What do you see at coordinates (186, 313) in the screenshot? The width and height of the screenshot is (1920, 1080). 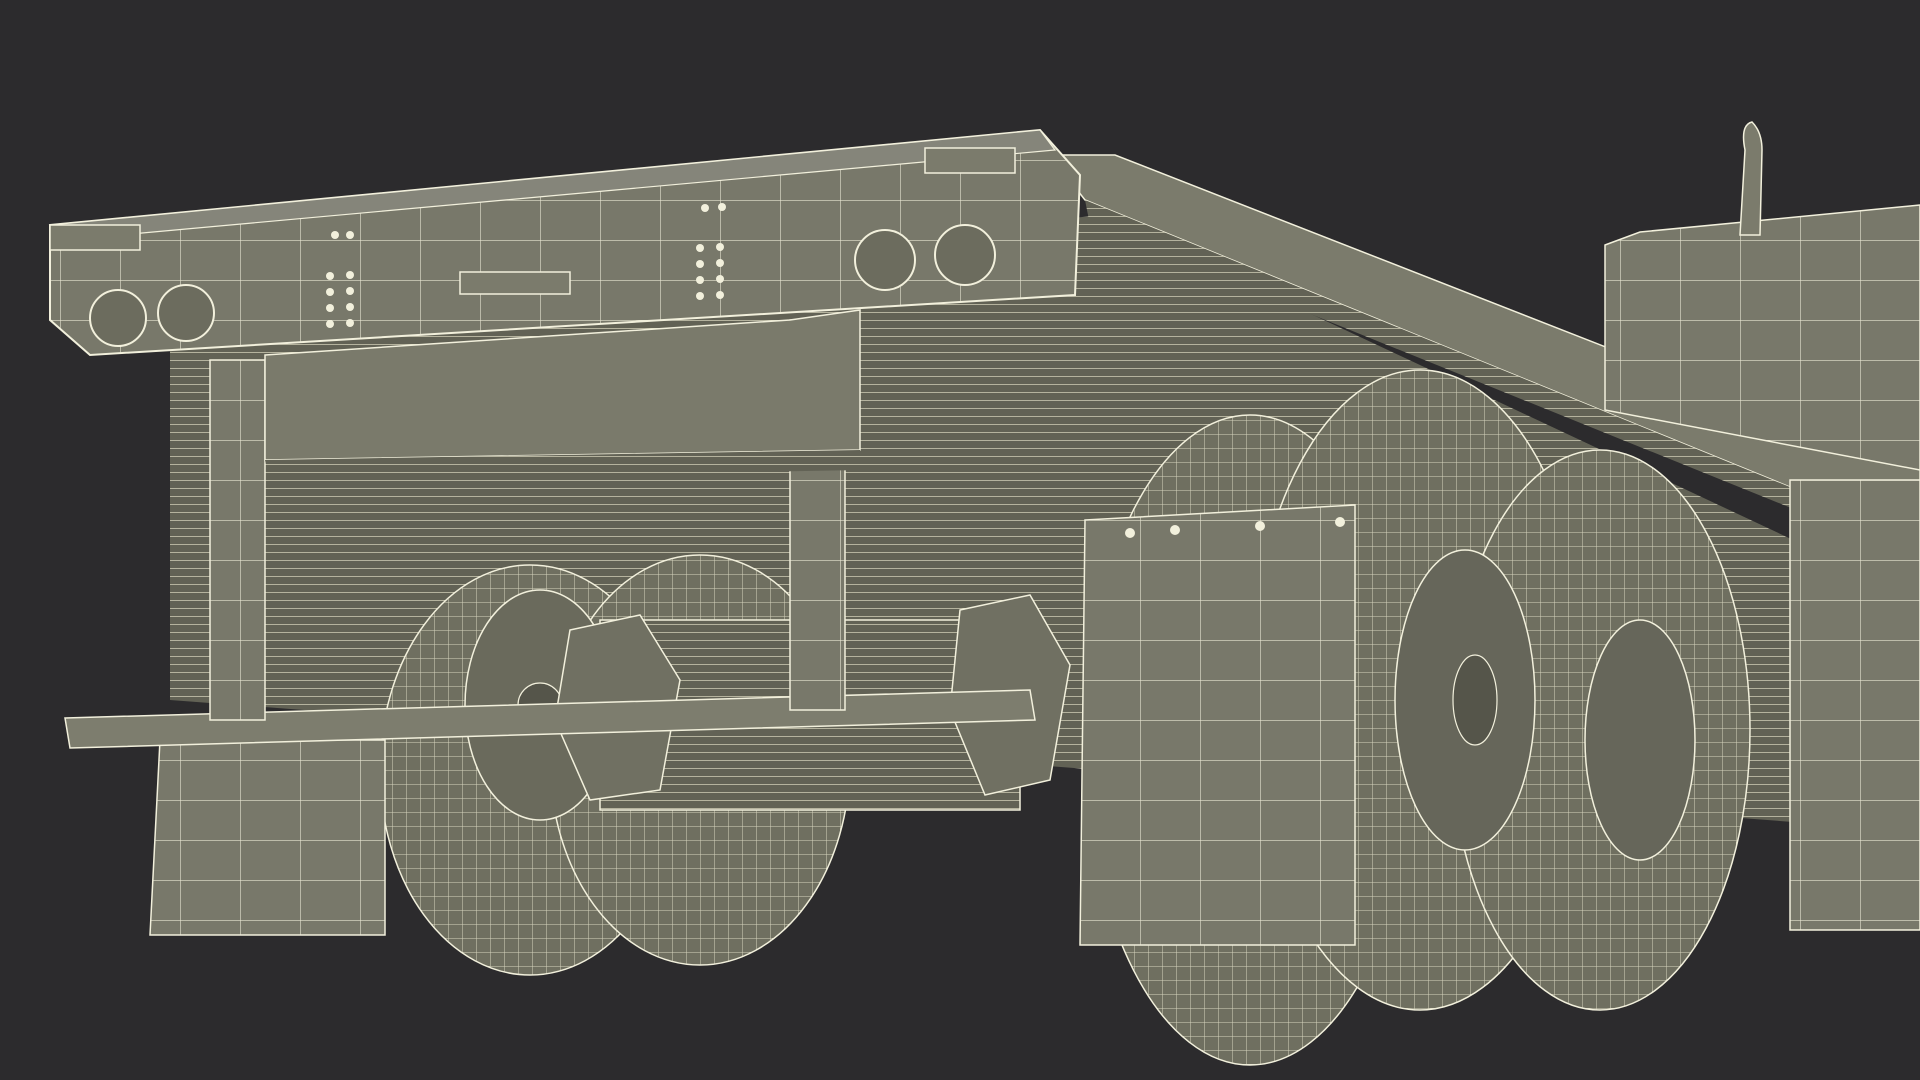 I see `tail-light-left-inner` at bounding box center [186, 313].